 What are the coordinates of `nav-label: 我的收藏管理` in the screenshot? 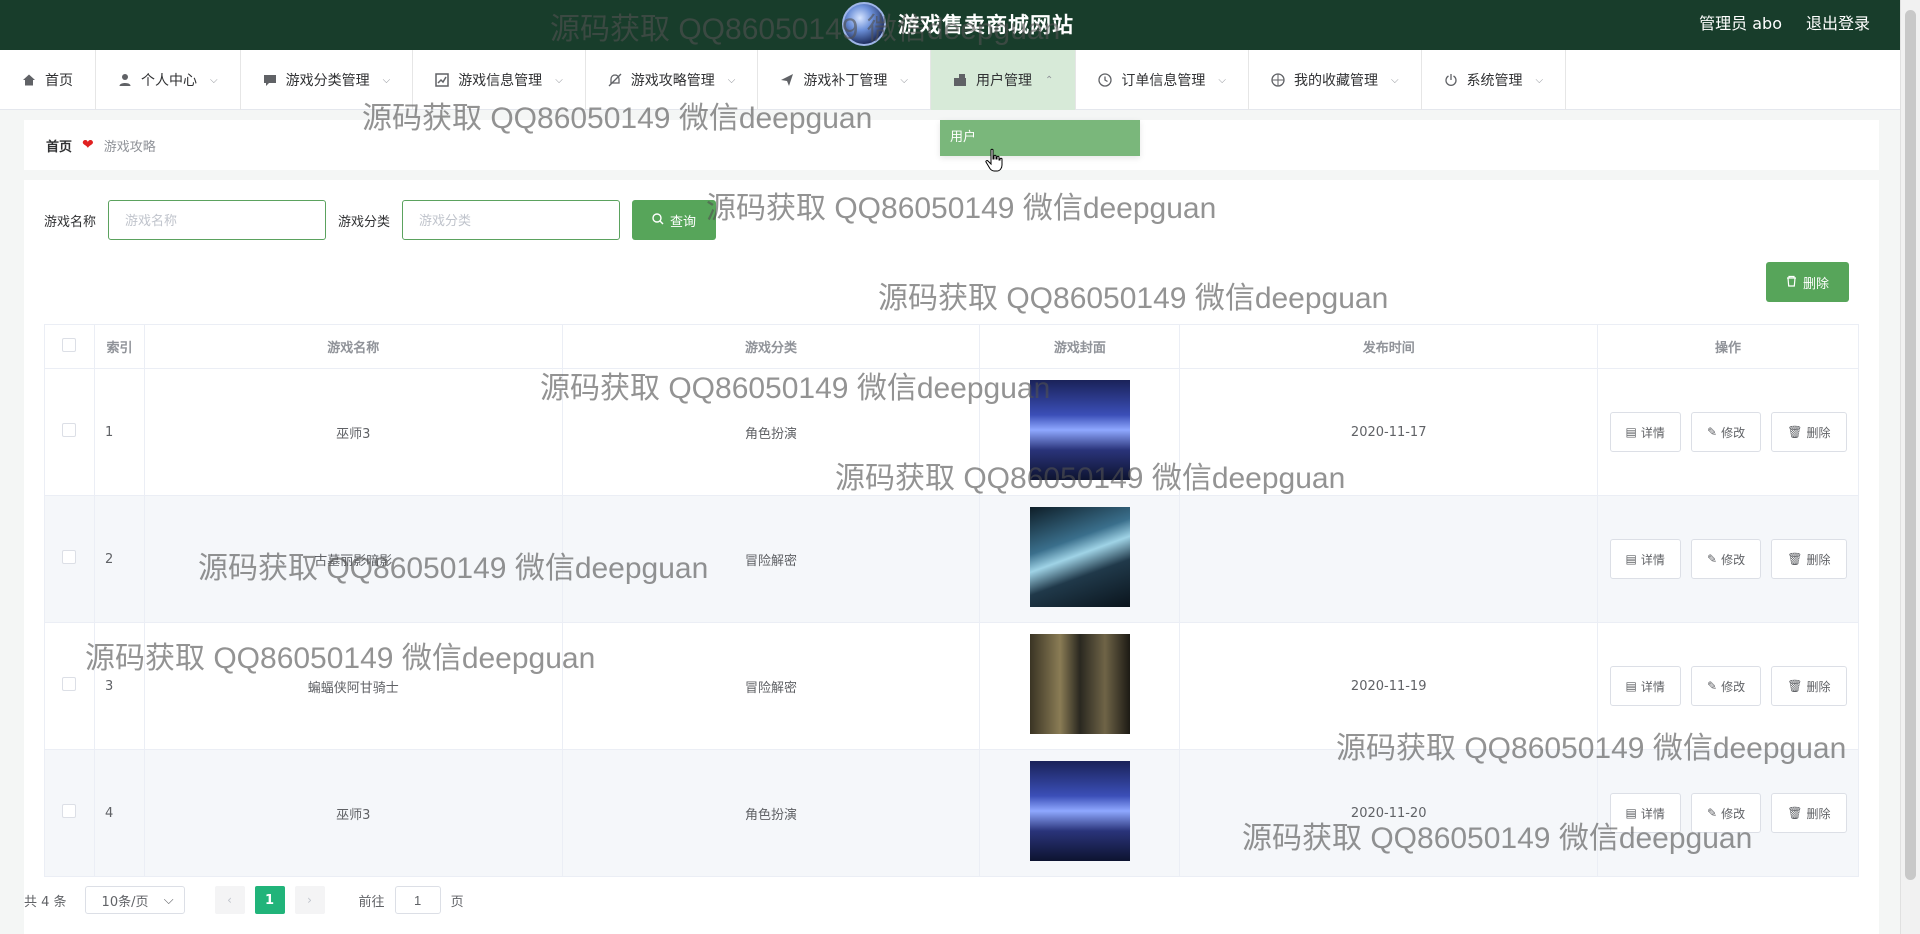 It's located at (1335, 81).